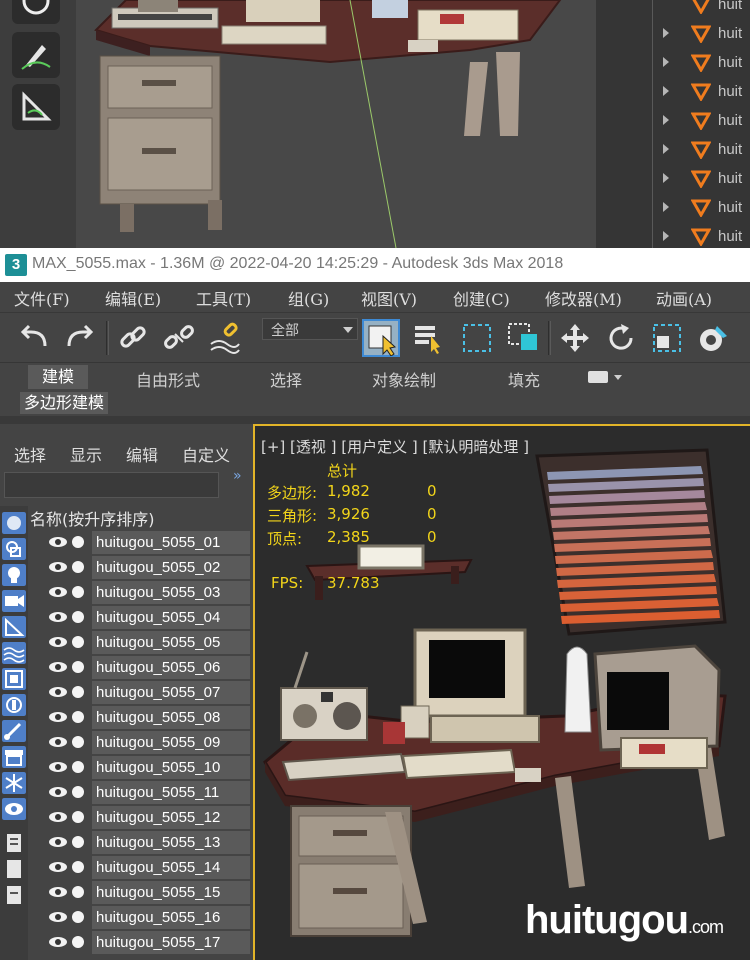  Describe the element at coordinates (64, 403) in the screenshot. I see `polygon-modeling-tab: 多边形建模` at that location.